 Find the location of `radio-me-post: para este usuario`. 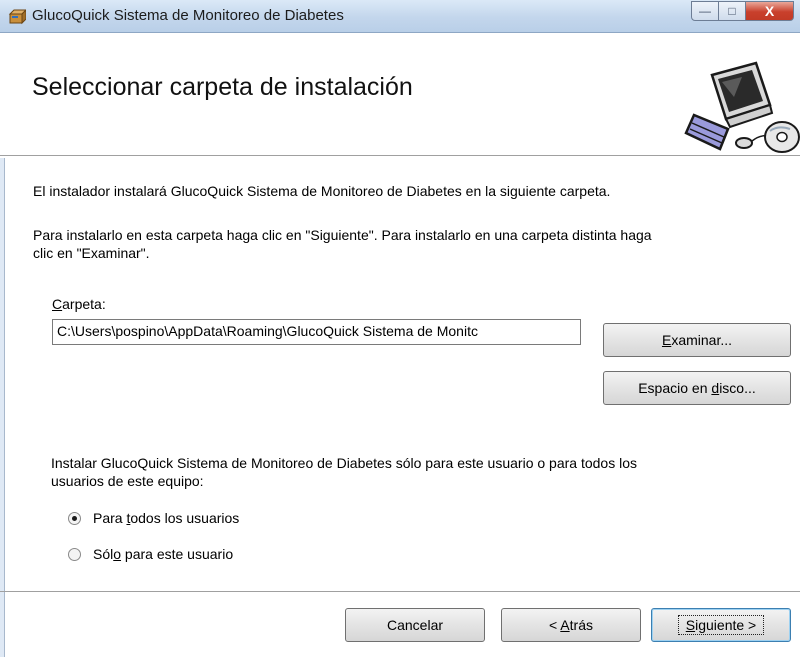

radio-me-post: para este usuario is located at coordinates (177, 554).